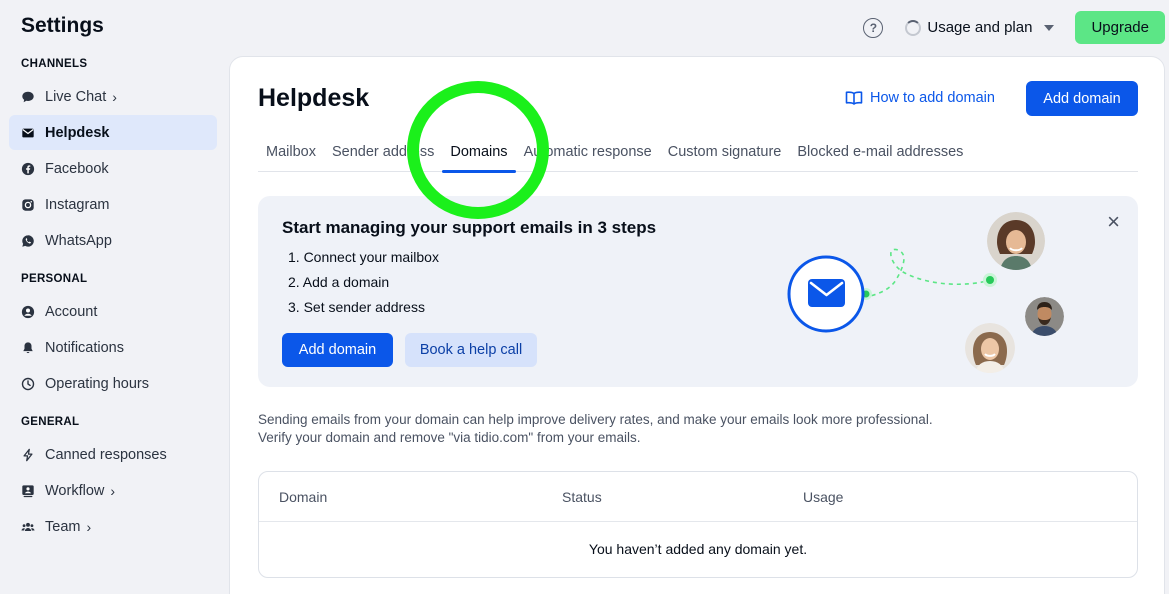 This screenshot has width=1169, height=594. I want to click on envelope-icon, so click(28, 133).